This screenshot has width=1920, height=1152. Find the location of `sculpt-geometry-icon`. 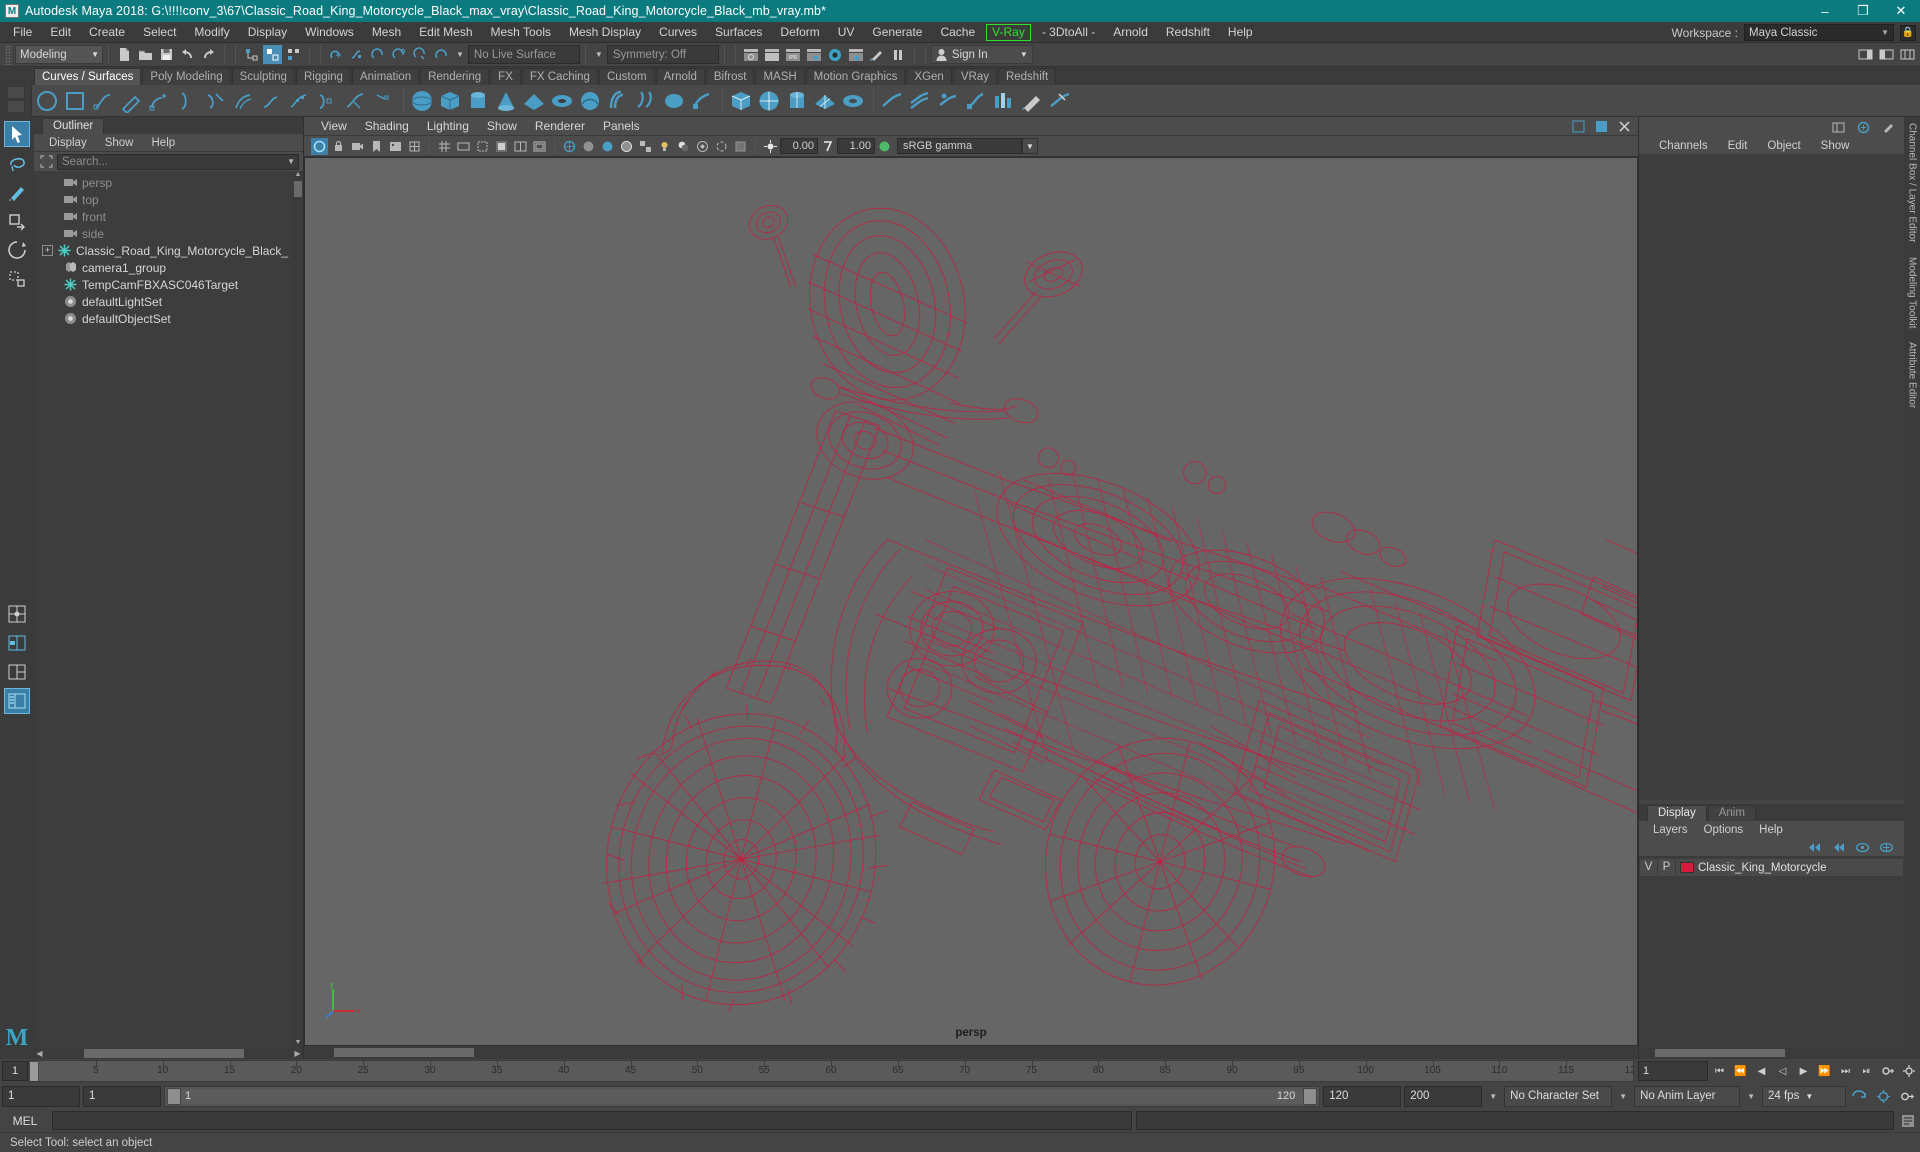

sculpt-geometry-icon is located at coordinates (1004, 101).